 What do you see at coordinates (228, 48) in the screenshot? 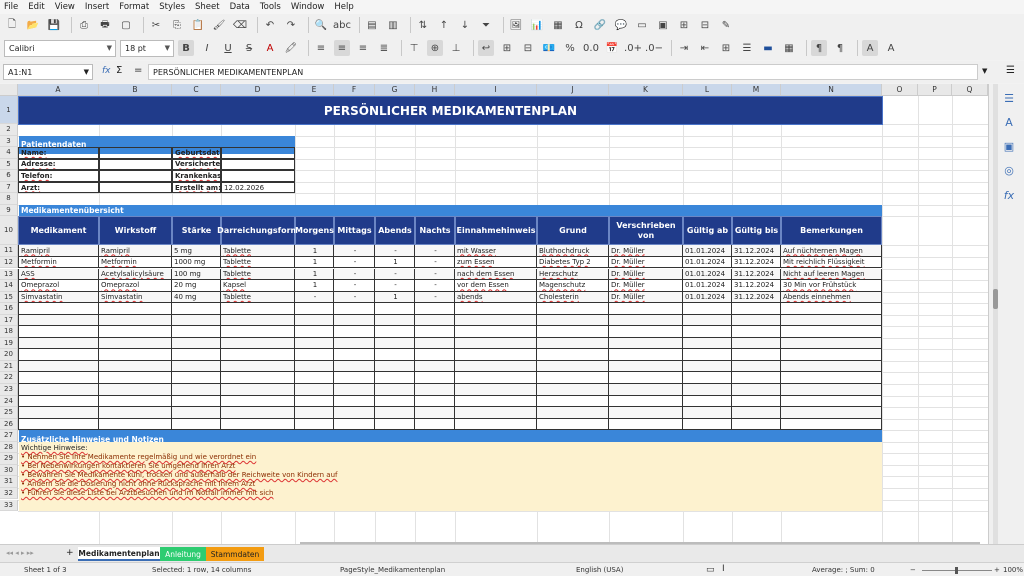
I see `underline-icon: U` at bounding box center [228, 48].